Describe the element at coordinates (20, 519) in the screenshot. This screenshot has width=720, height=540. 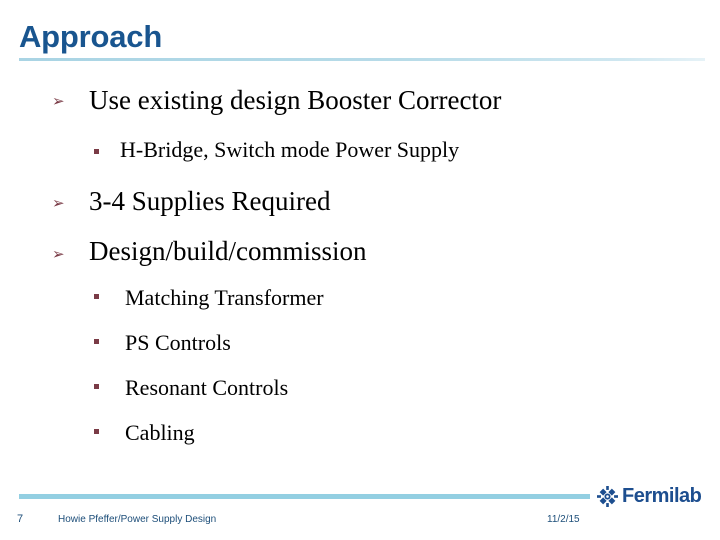
I see `slide-number: 7` at that location.